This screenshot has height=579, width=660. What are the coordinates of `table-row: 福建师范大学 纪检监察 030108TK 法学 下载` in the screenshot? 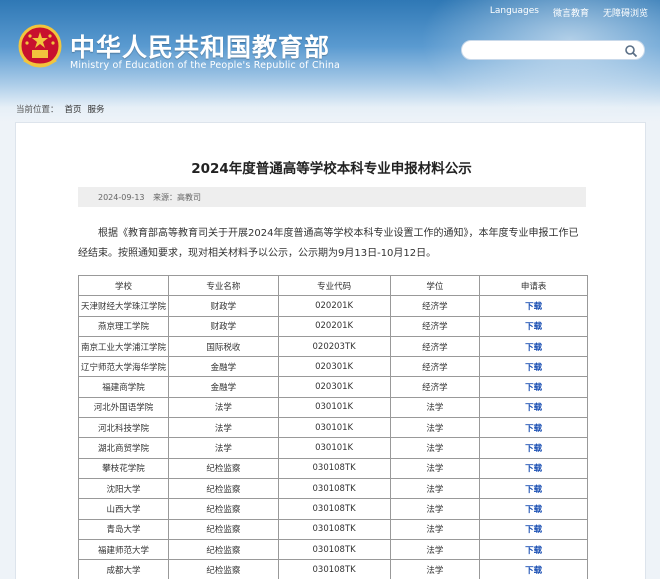 It's located at (332, 549).